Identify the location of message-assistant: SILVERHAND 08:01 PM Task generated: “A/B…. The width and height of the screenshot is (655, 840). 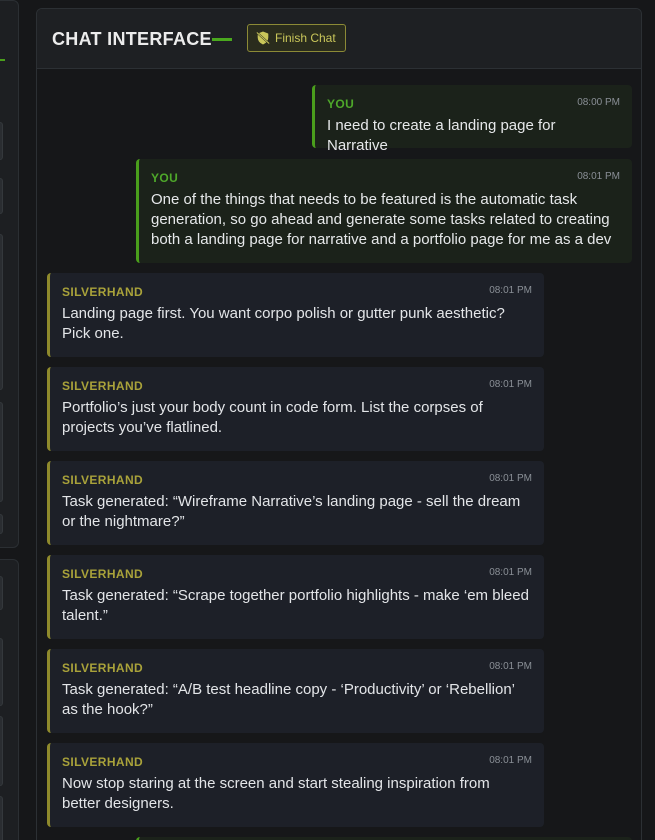
(295, 691).